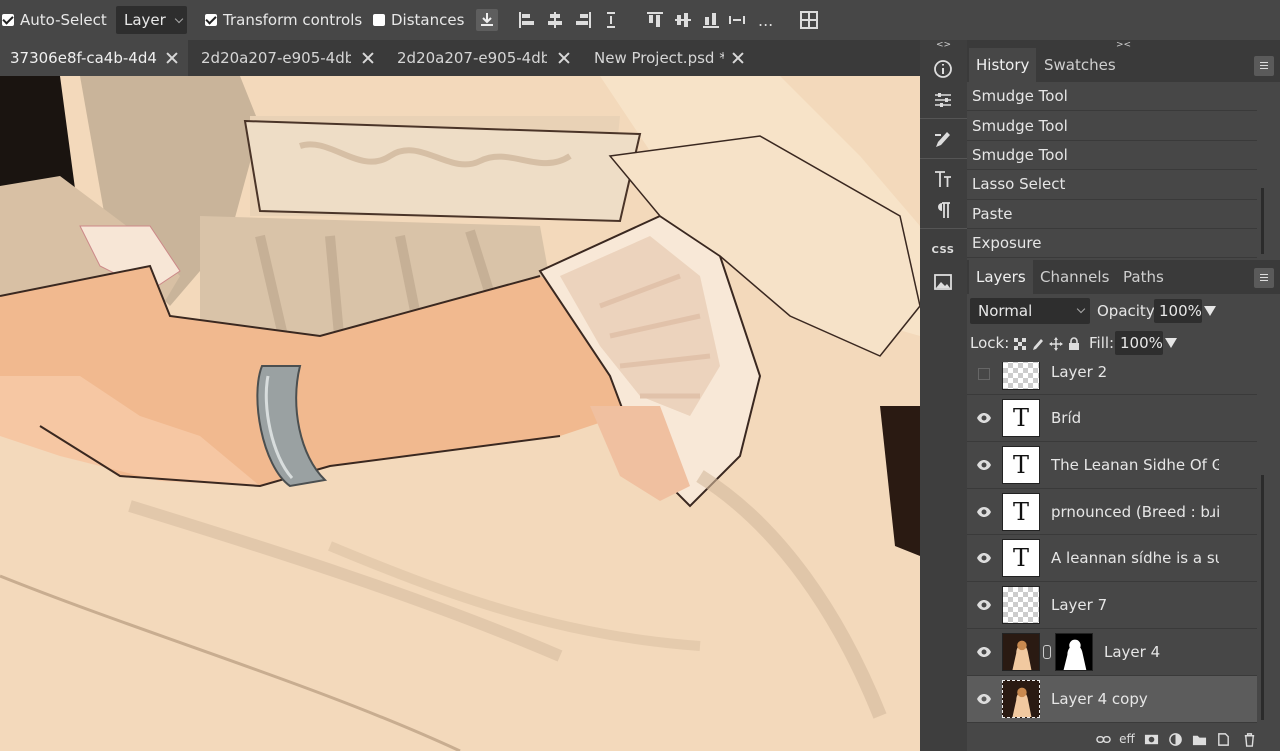  I want to click on mask-link-icon, so click(1047, 651).